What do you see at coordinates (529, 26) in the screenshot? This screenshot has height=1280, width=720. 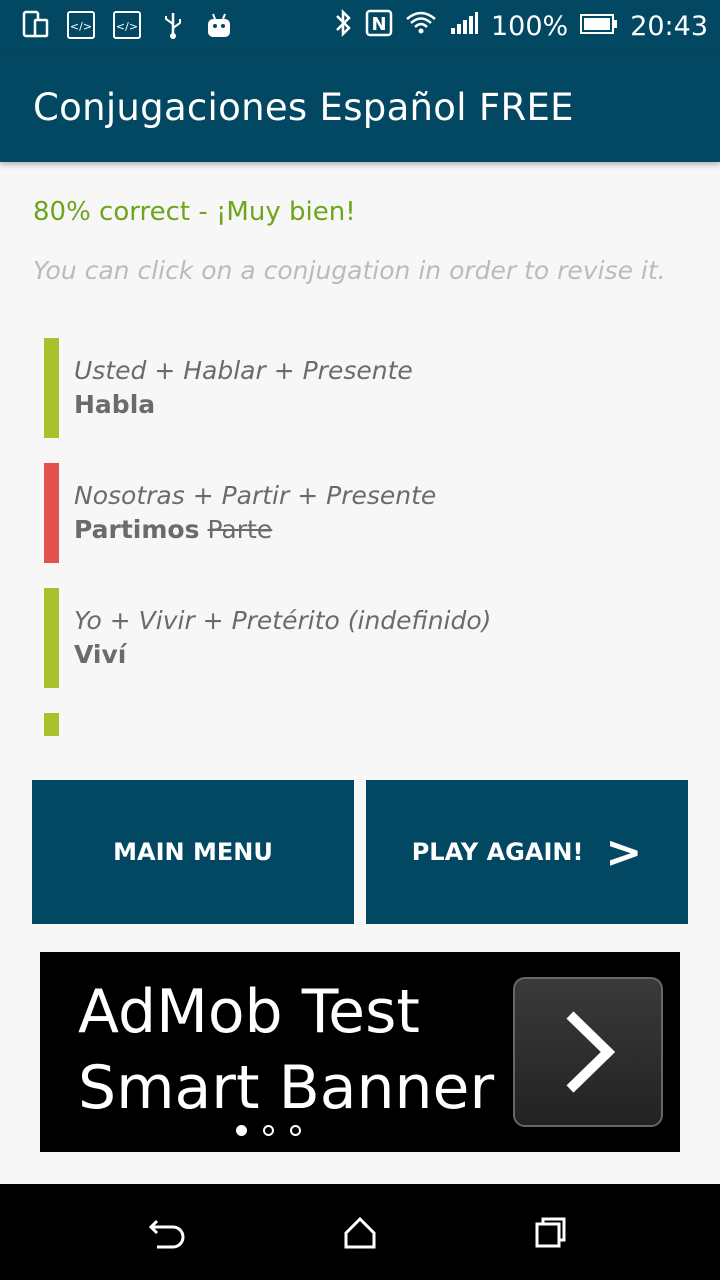 I see `battery-percent: 100%` at bounding box center [529, 26].